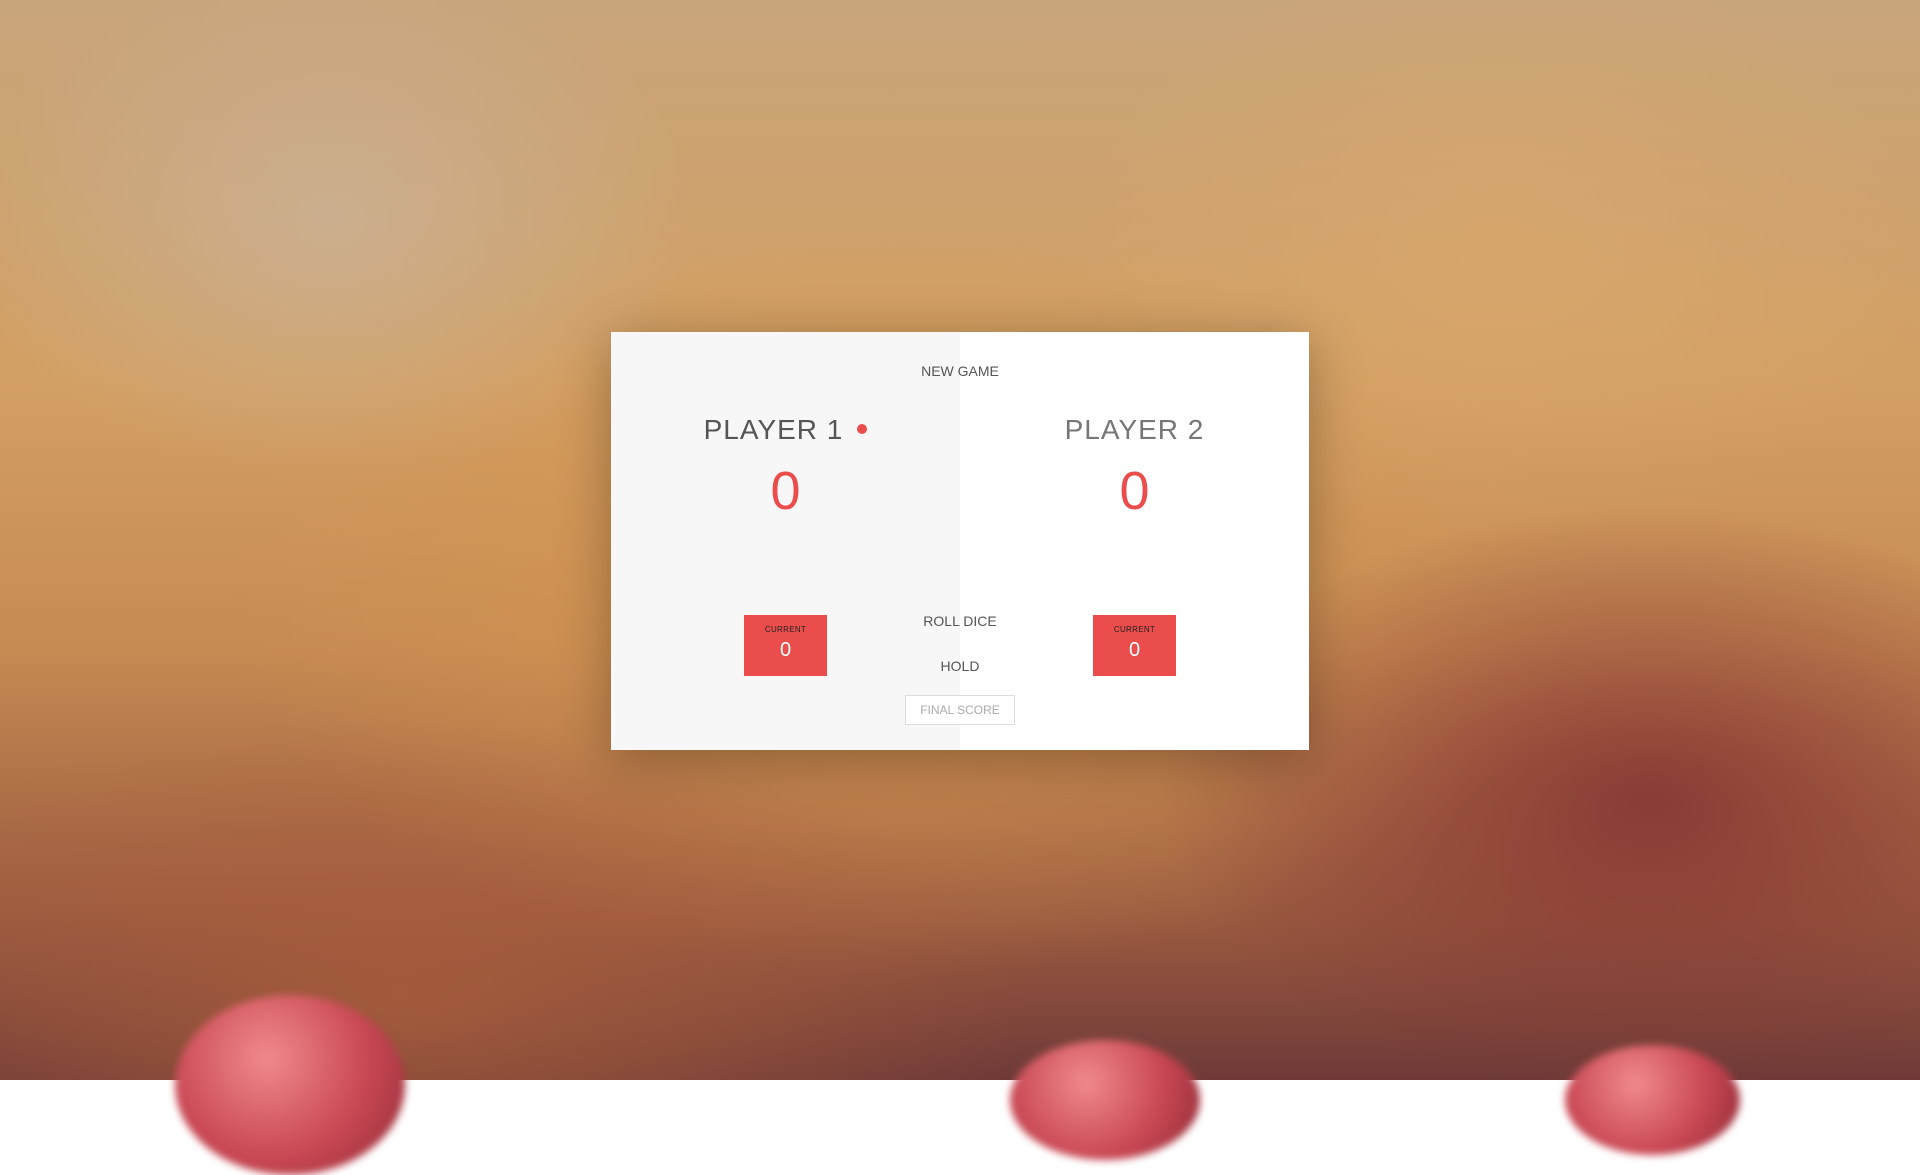 The image size is (1920, 1175). I want to click on player-1-name: PLAYER 1, so click(773, 429).